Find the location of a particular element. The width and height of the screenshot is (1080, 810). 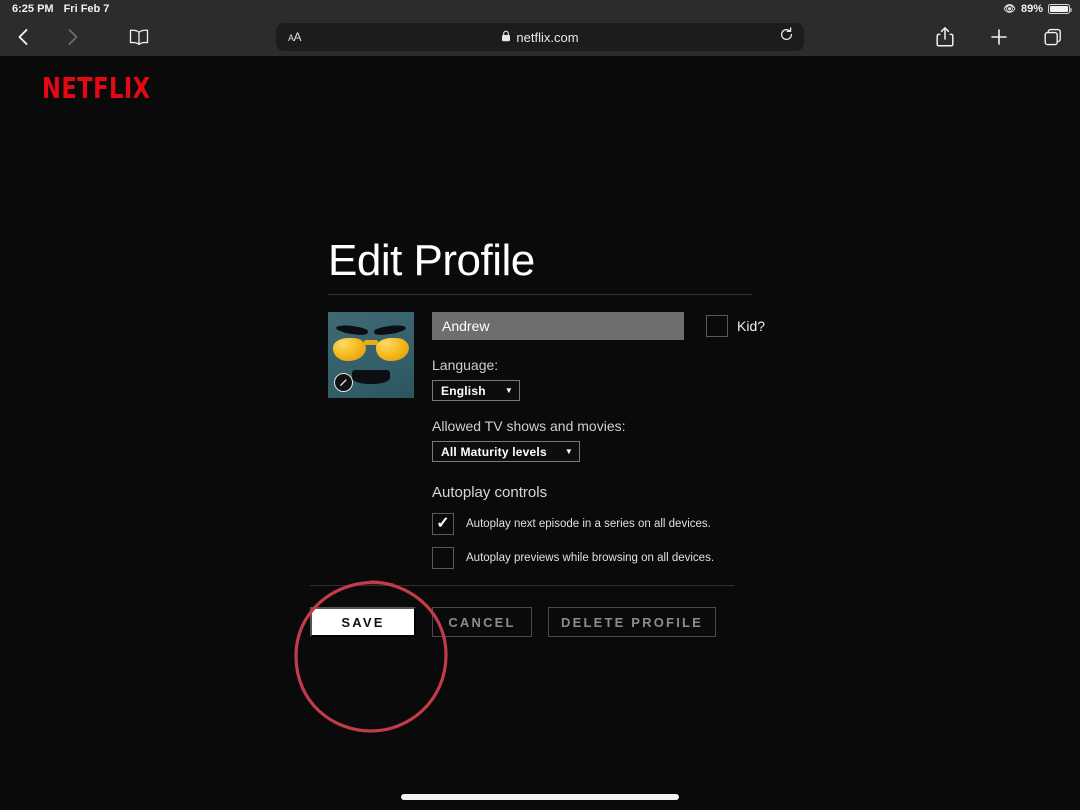

text-size-button: AA is located at coordinates (295, 37).